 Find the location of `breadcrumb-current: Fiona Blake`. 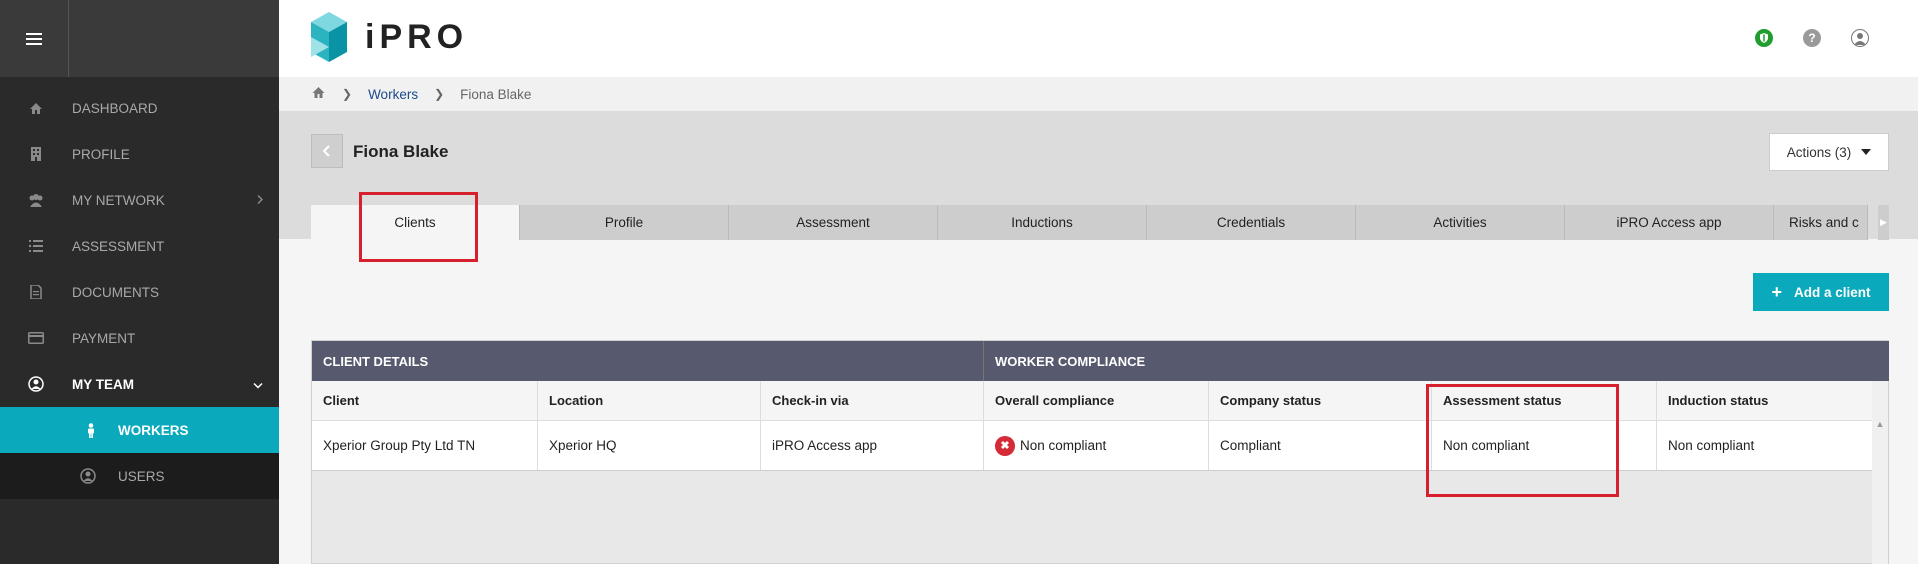

breadcrumb-current: Fiona Blake is located at coordinates (496, 94).